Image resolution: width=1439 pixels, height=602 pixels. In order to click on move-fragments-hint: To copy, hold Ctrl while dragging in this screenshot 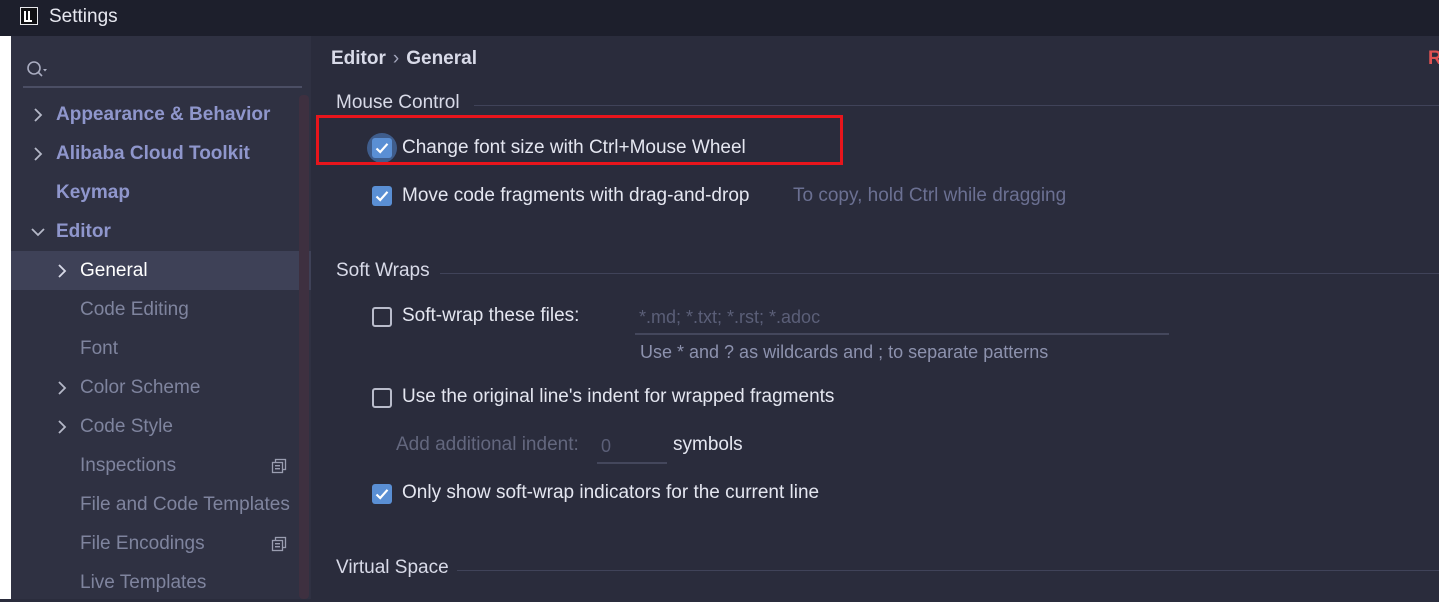, I will do `click(930, 195)`.